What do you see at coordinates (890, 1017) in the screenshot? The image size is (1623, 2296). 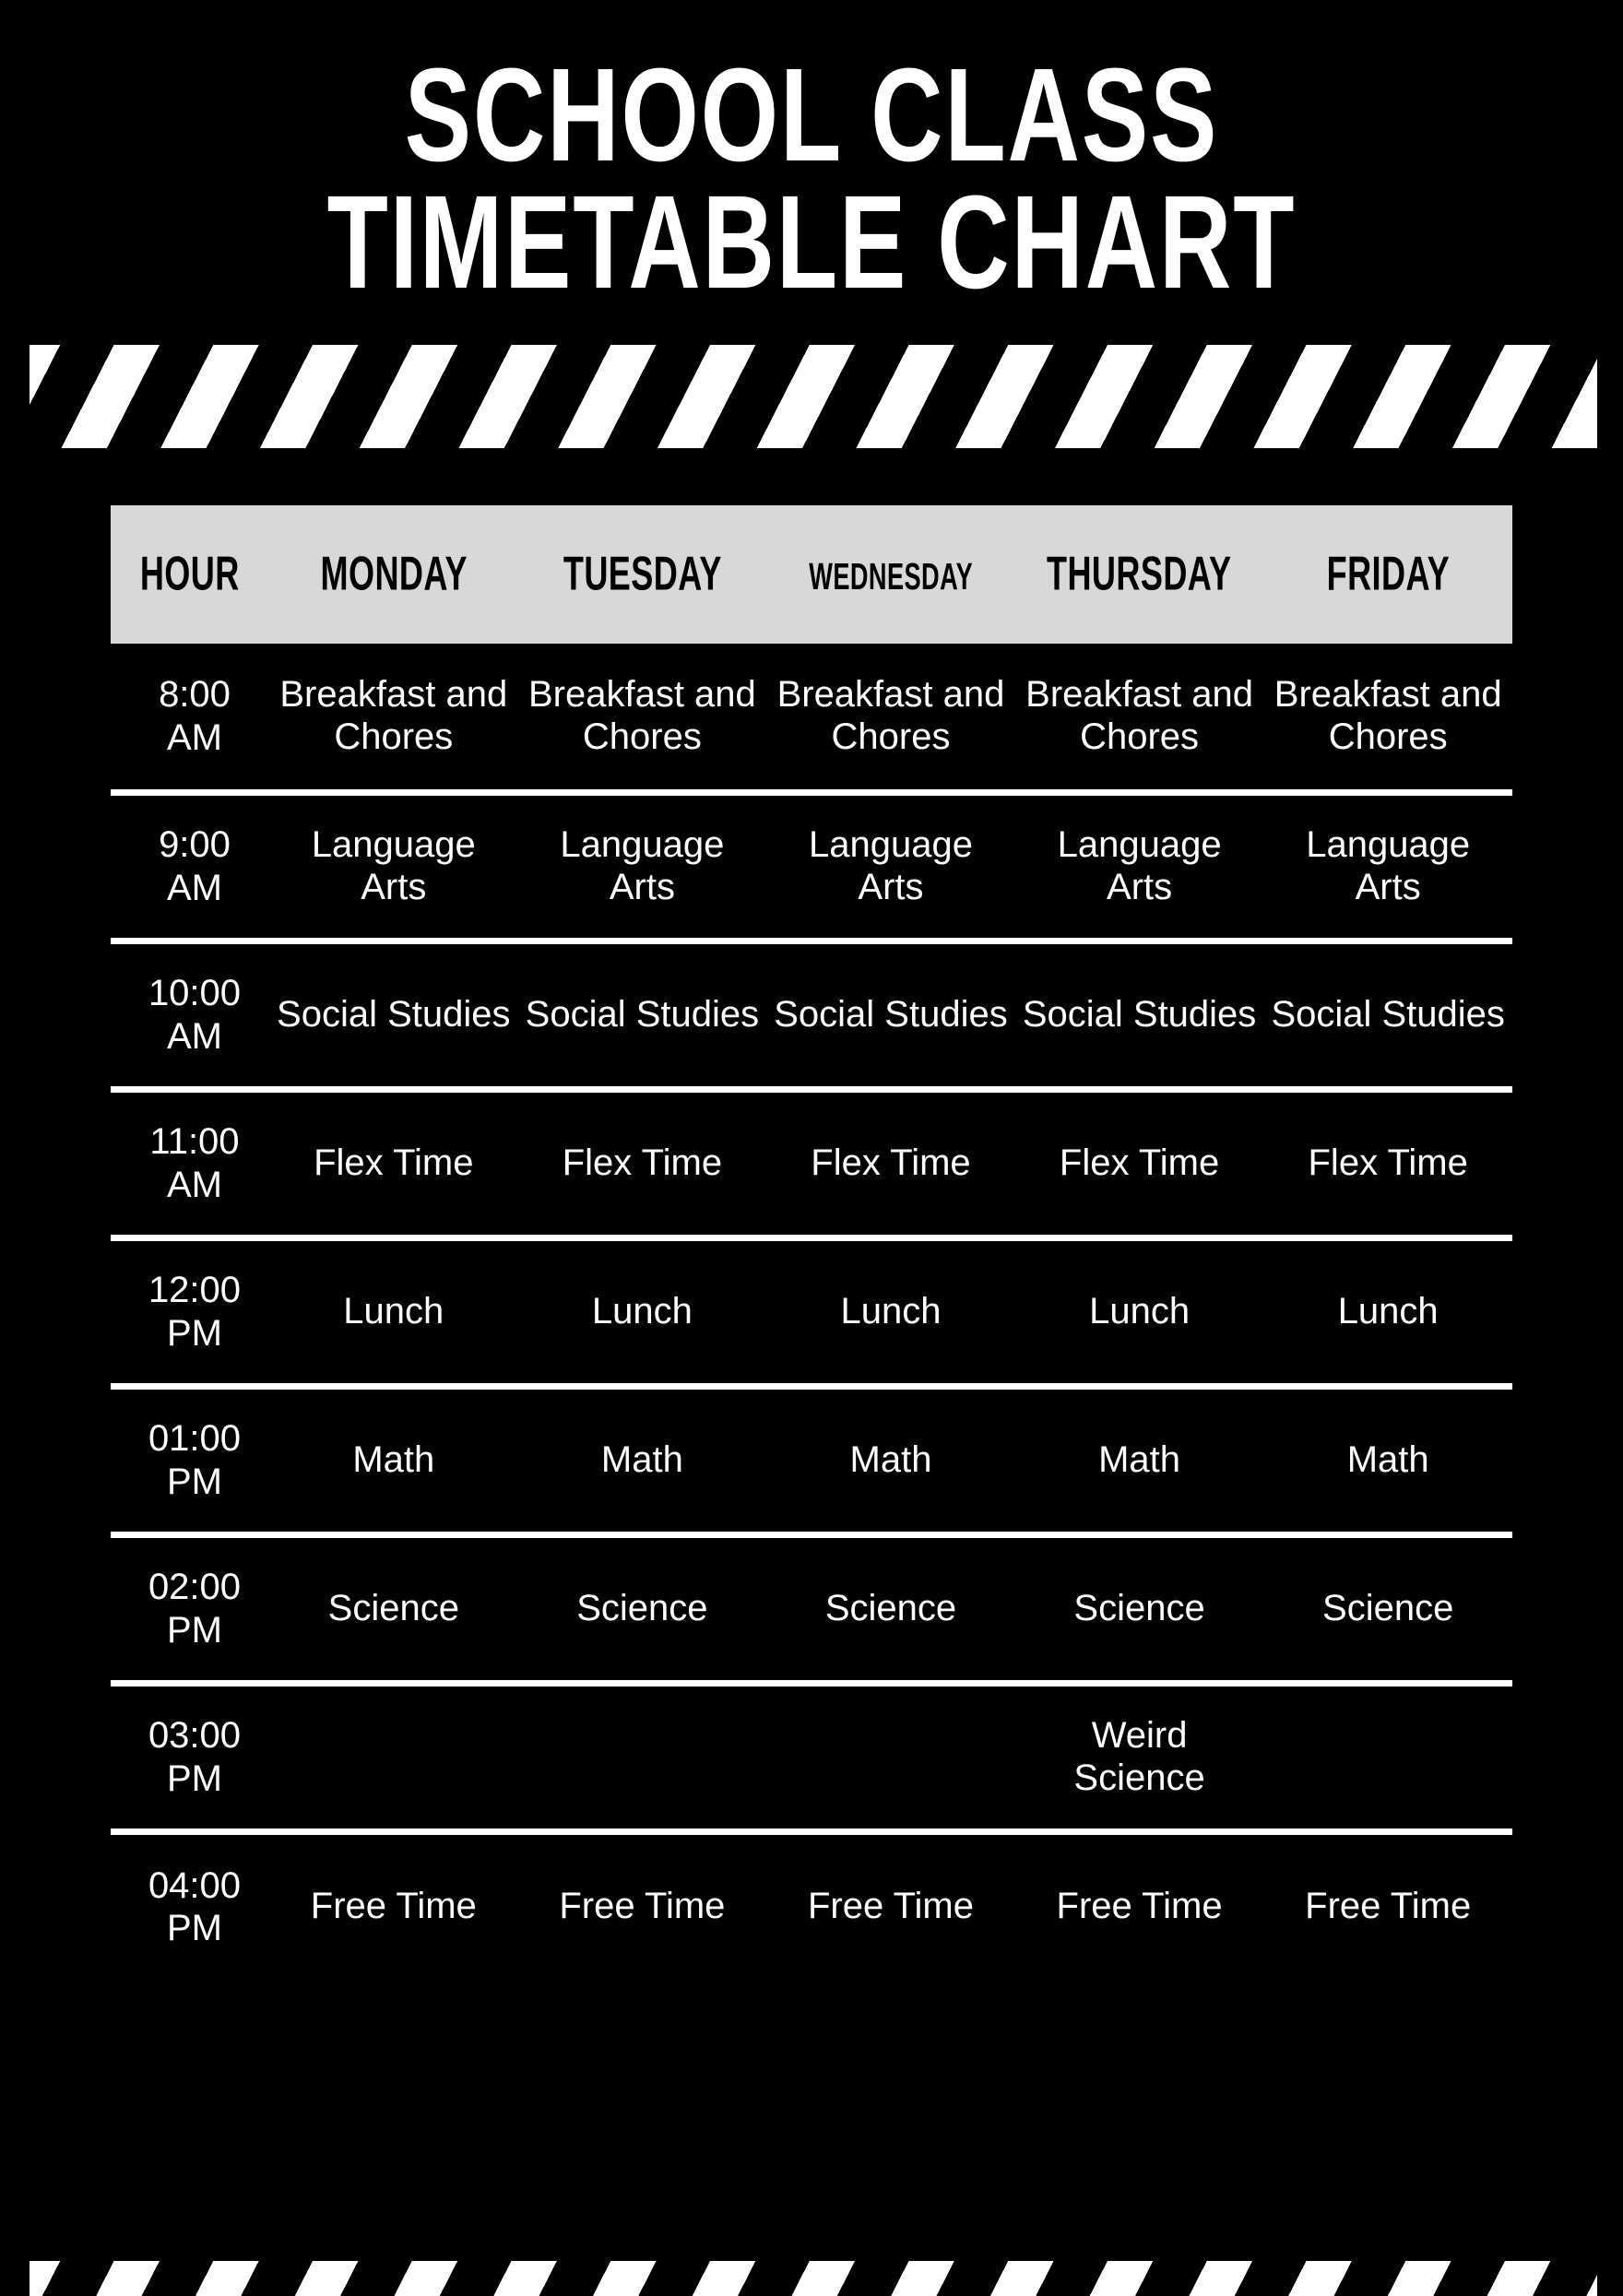 I see `cell-wednesday-2: Social Studies` at bounding box center [890, 1017].